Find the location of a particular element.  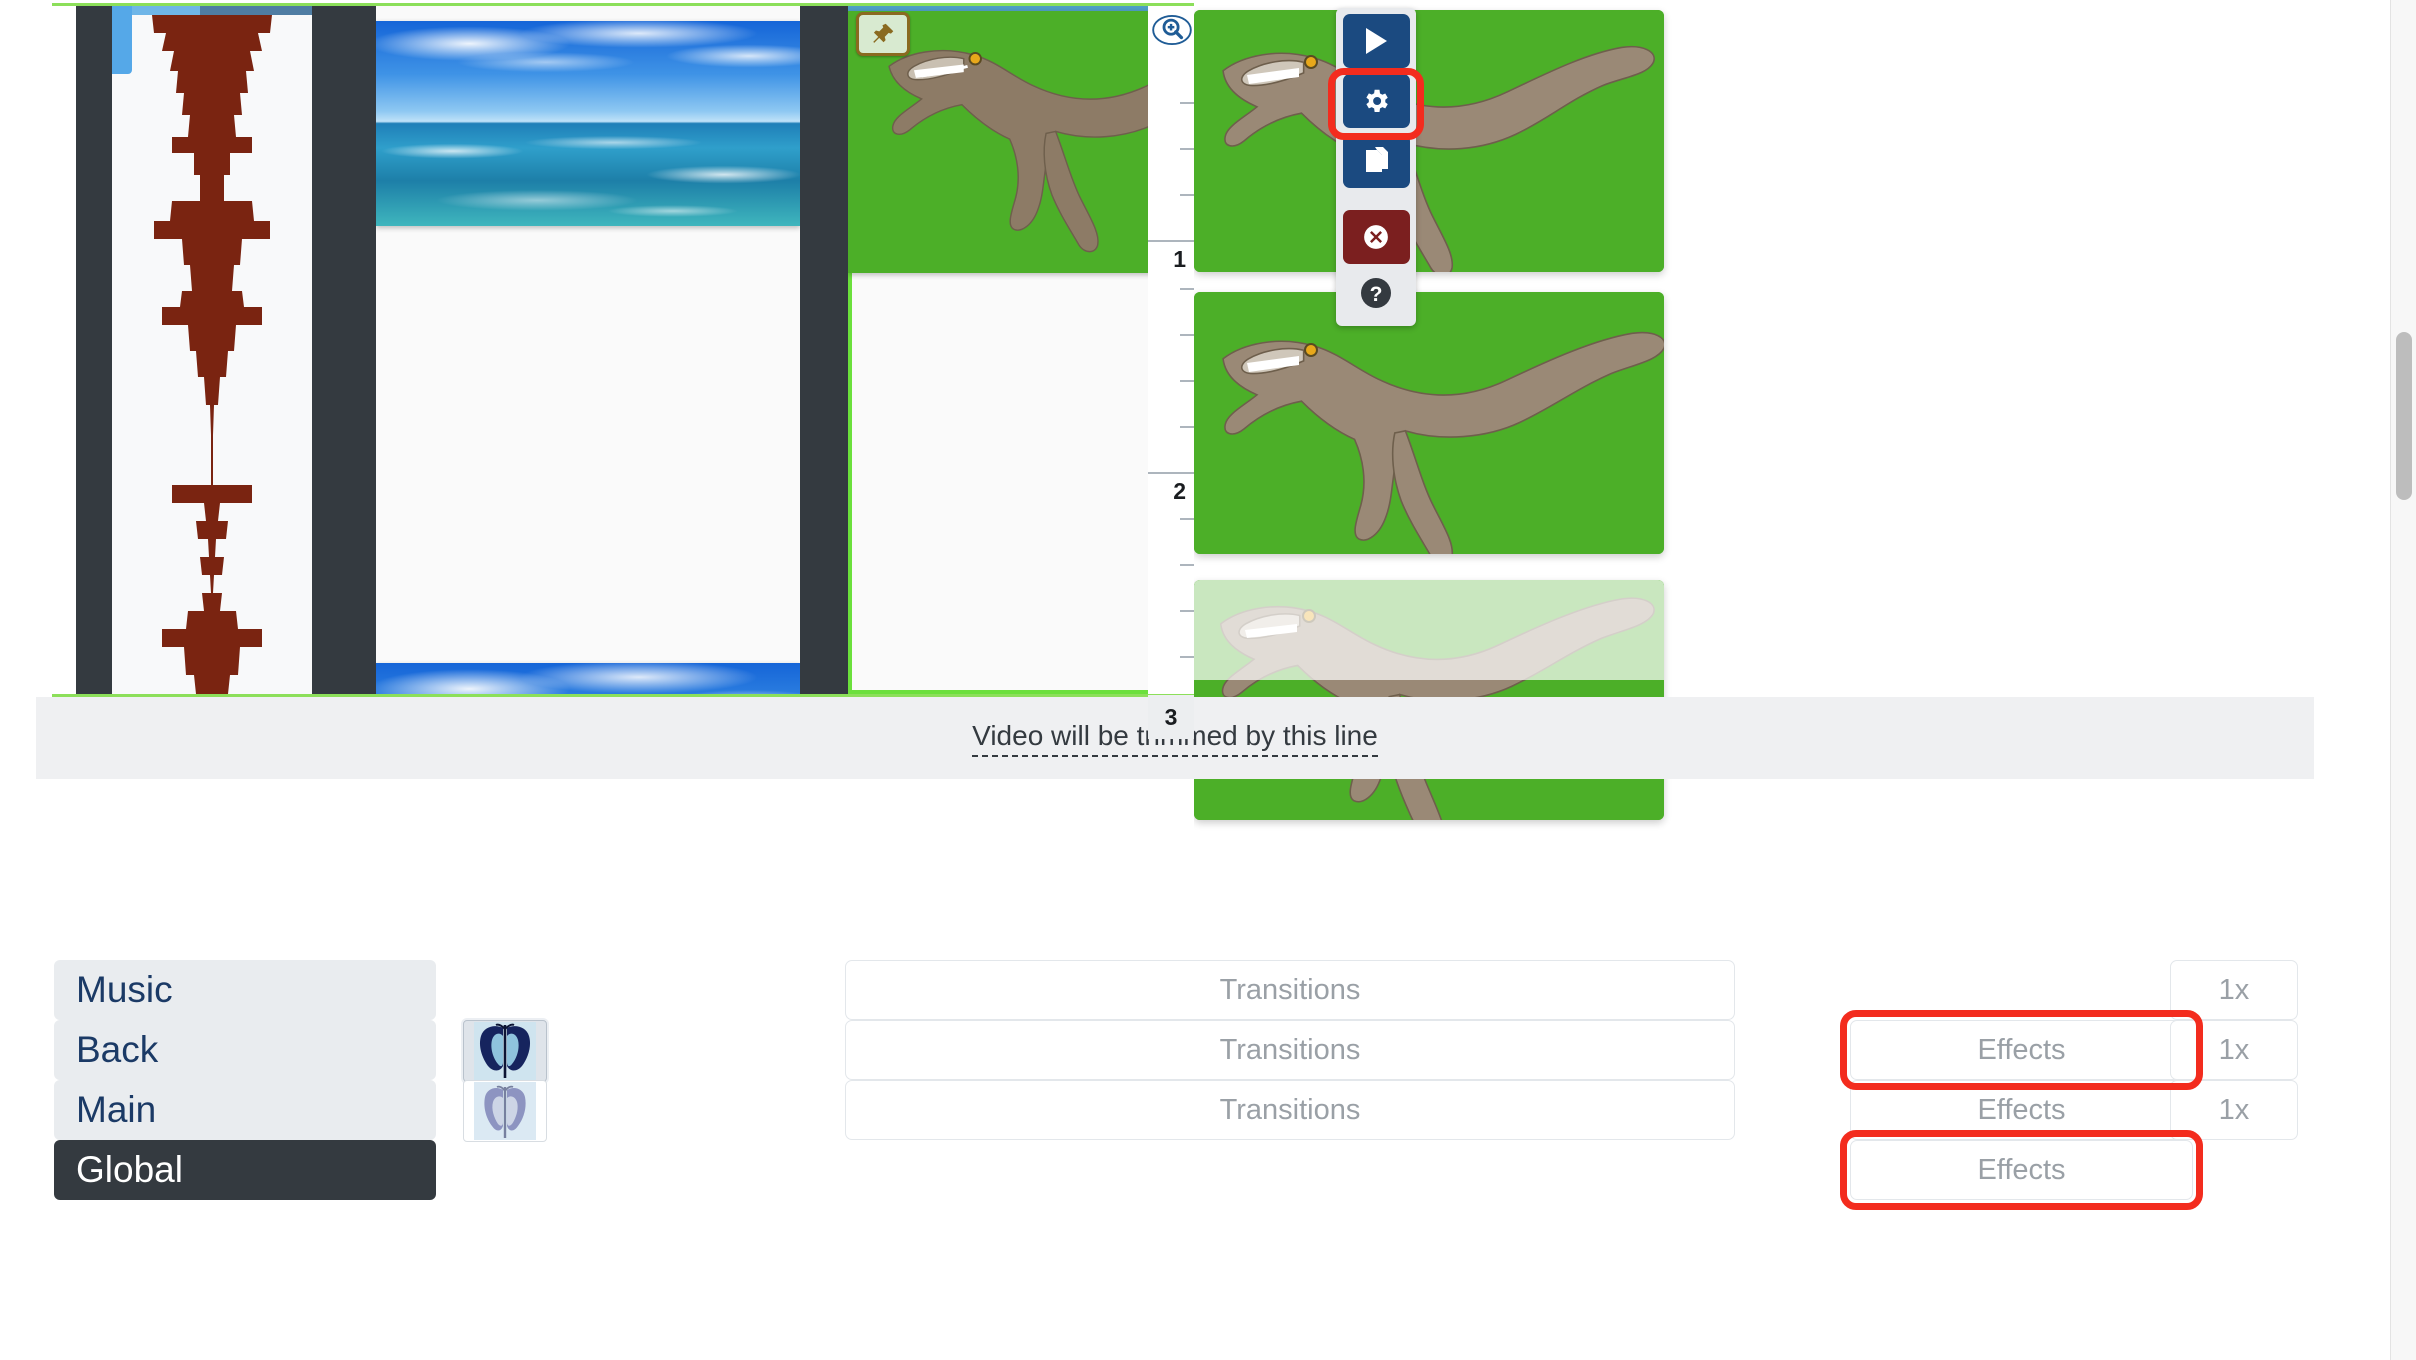

duplicate-button is located at coordinates (1376, 161).